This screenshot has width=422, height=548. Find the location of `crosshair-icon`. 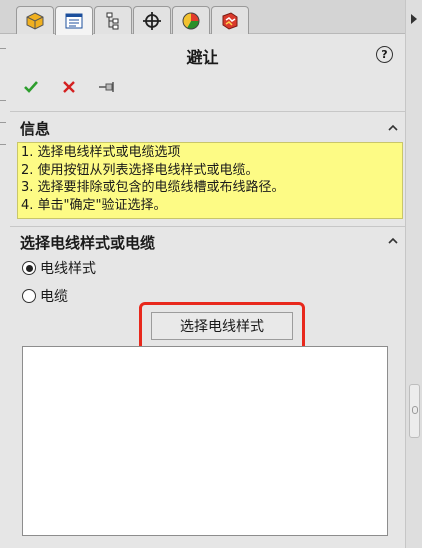

crosshair-icon is located at coordinates (152, 20).